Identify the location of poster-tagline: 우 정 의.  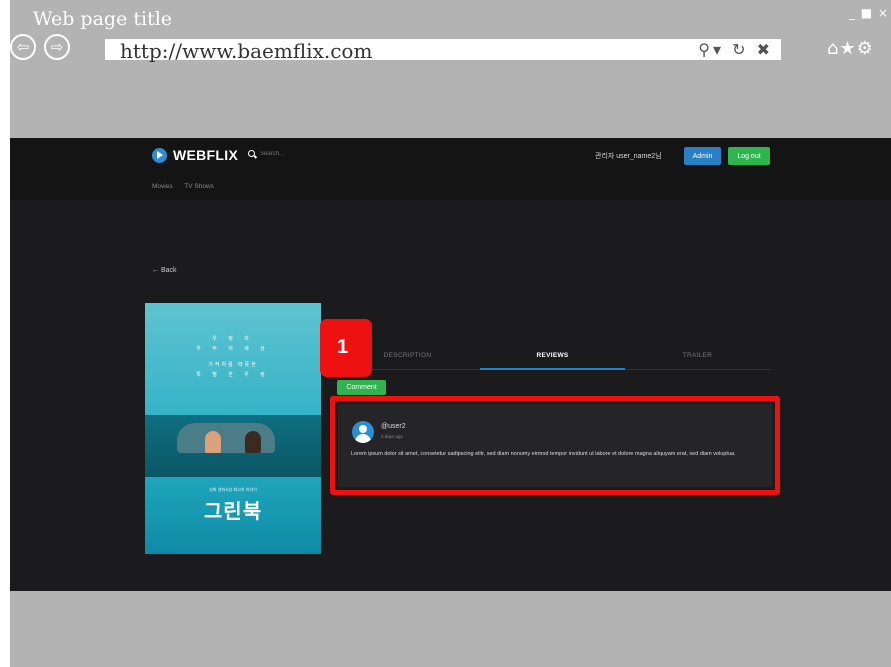
(233, 339).